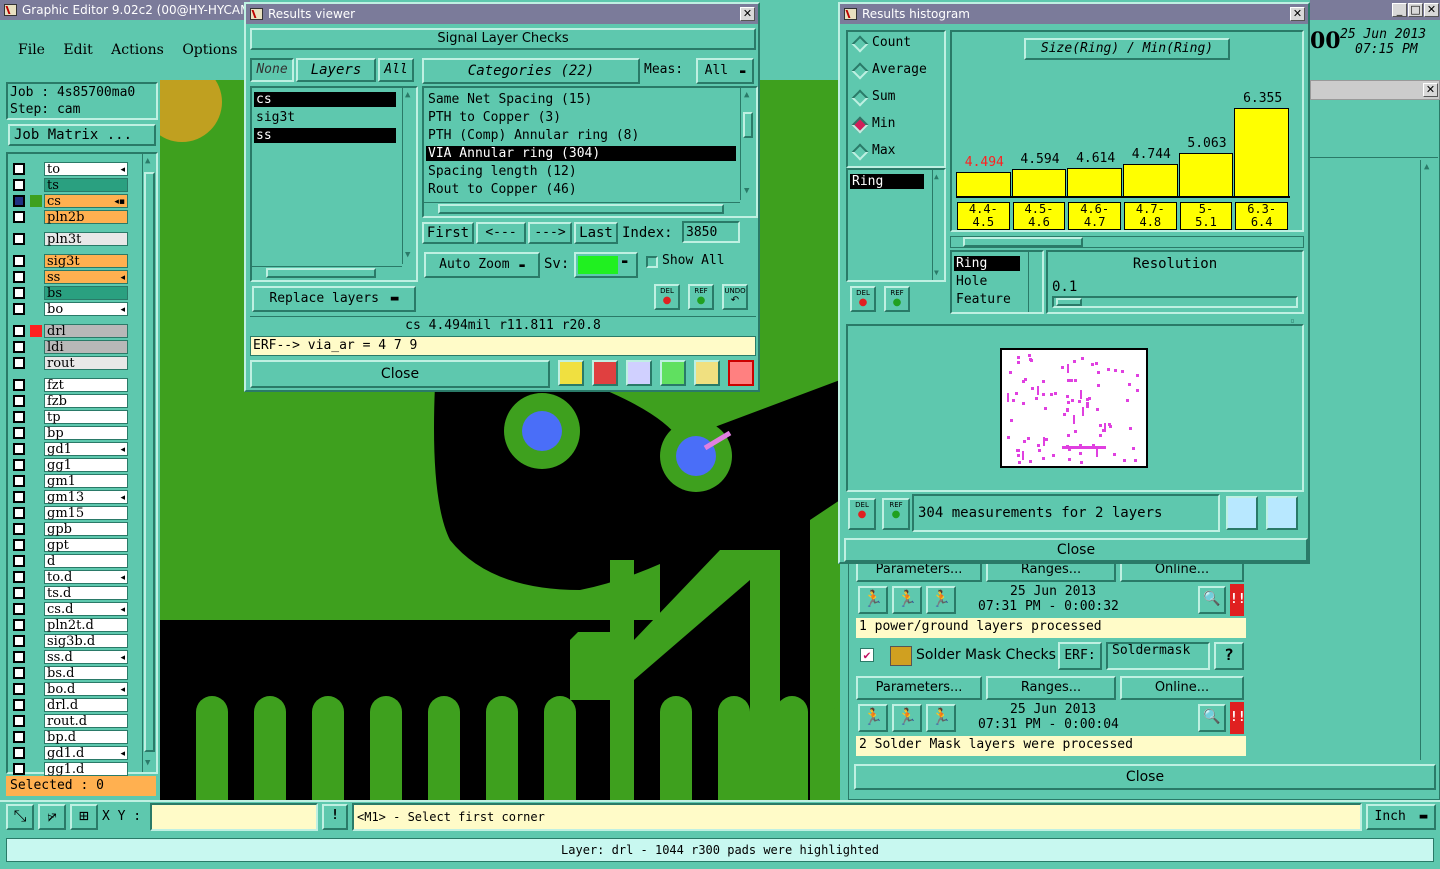  I want to click on viewer-ref-button: REF ●, so click(701, 297).